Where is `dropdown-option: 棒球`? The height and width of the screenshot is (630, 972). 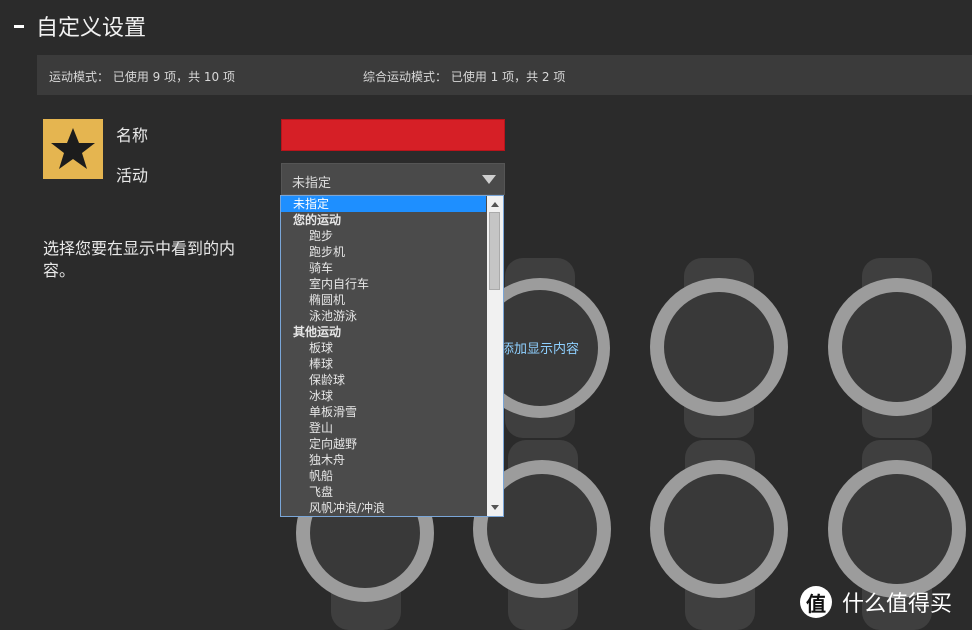
dropdown-option: 棒球 is located at coordinates (383, 364).